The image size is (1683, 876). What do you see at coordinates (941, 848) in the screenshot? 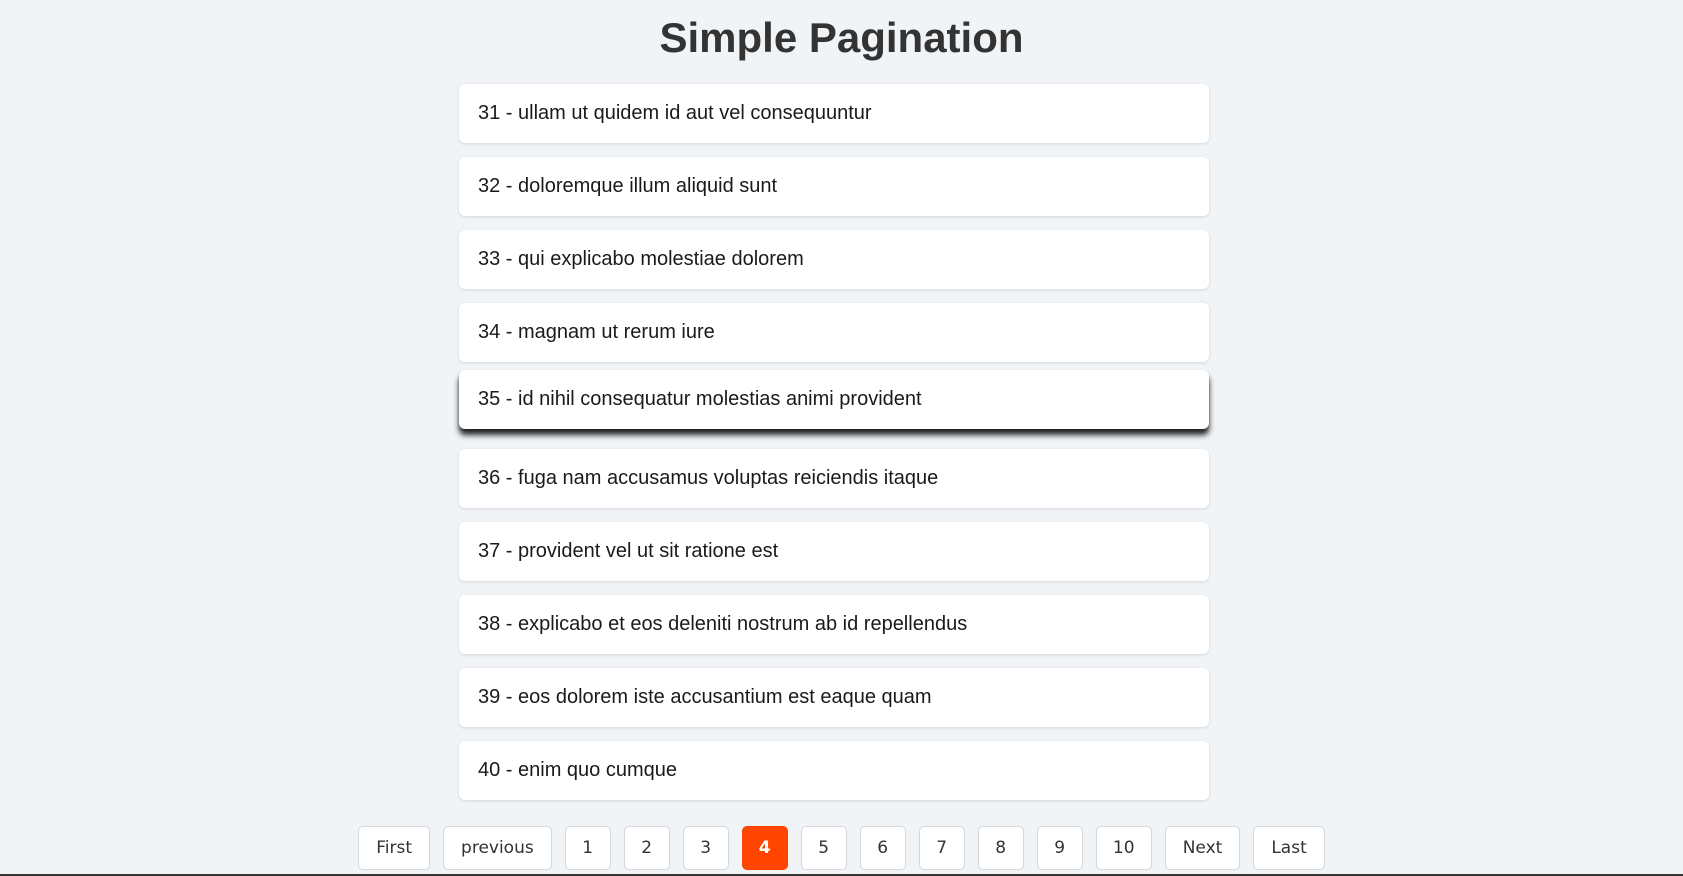
I see `page-button-7: 7` at bounding box center [941, 848].